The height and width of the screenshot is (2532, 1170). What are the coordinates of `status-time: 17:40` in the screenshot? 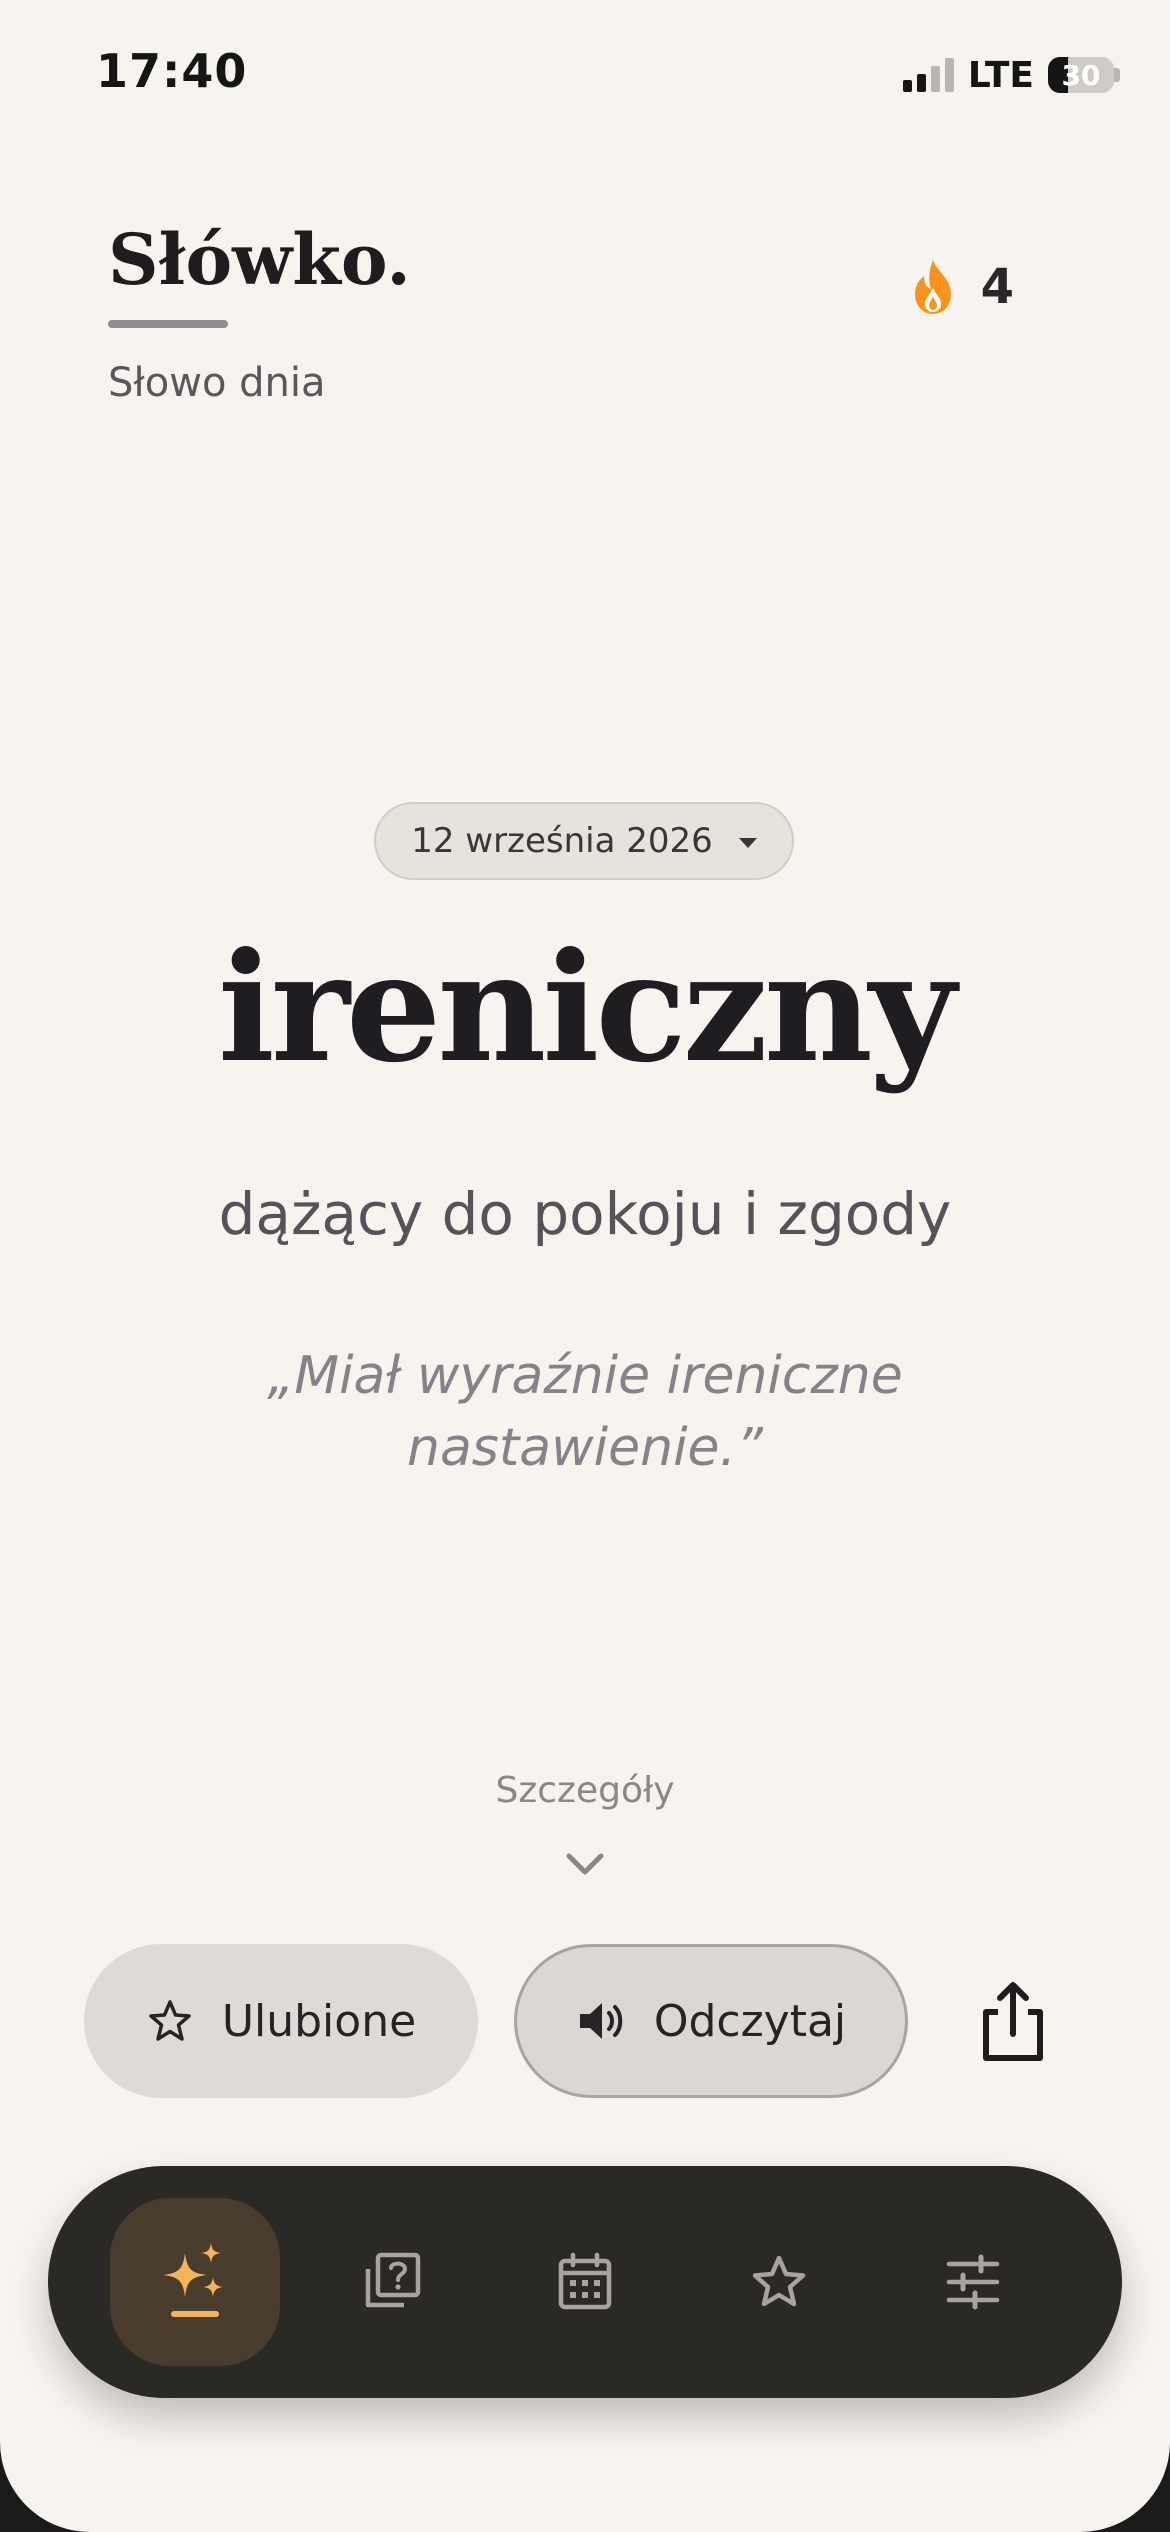 It's located at (172, 71).